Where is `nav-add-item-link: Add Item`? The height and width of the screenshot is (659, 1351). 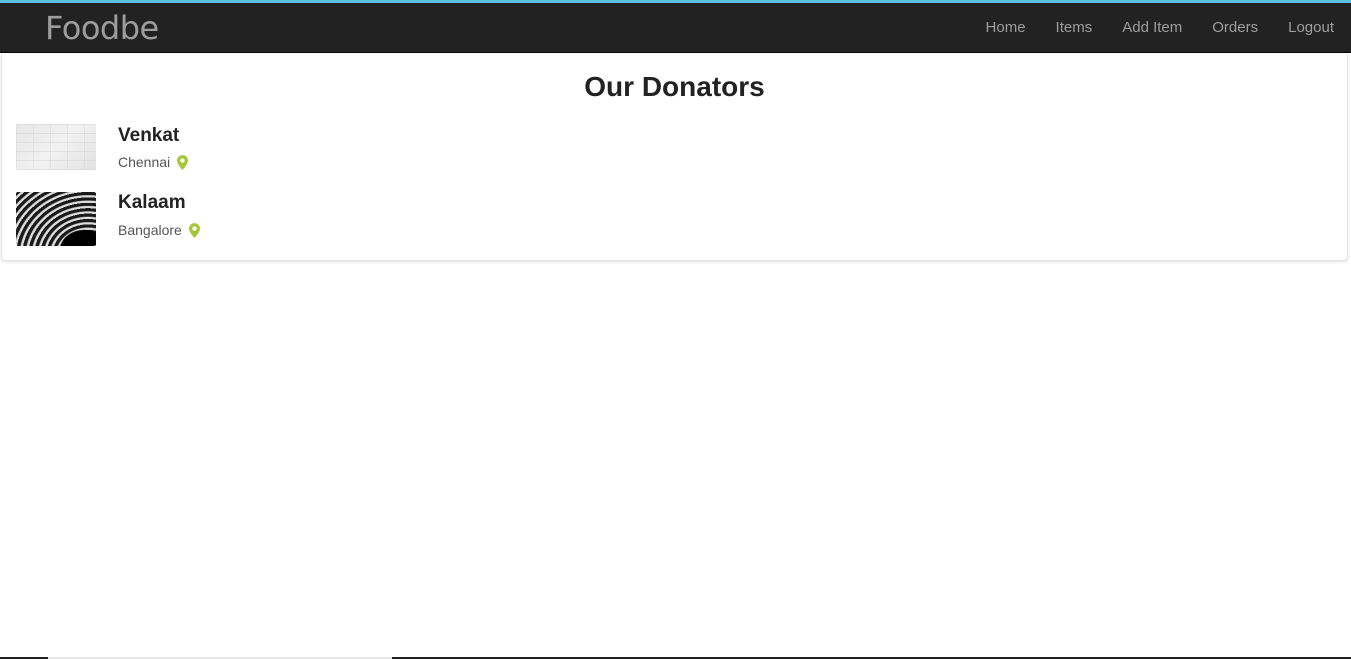 nav-add-item-link: Add Item is located at coordinates (1152, 28).